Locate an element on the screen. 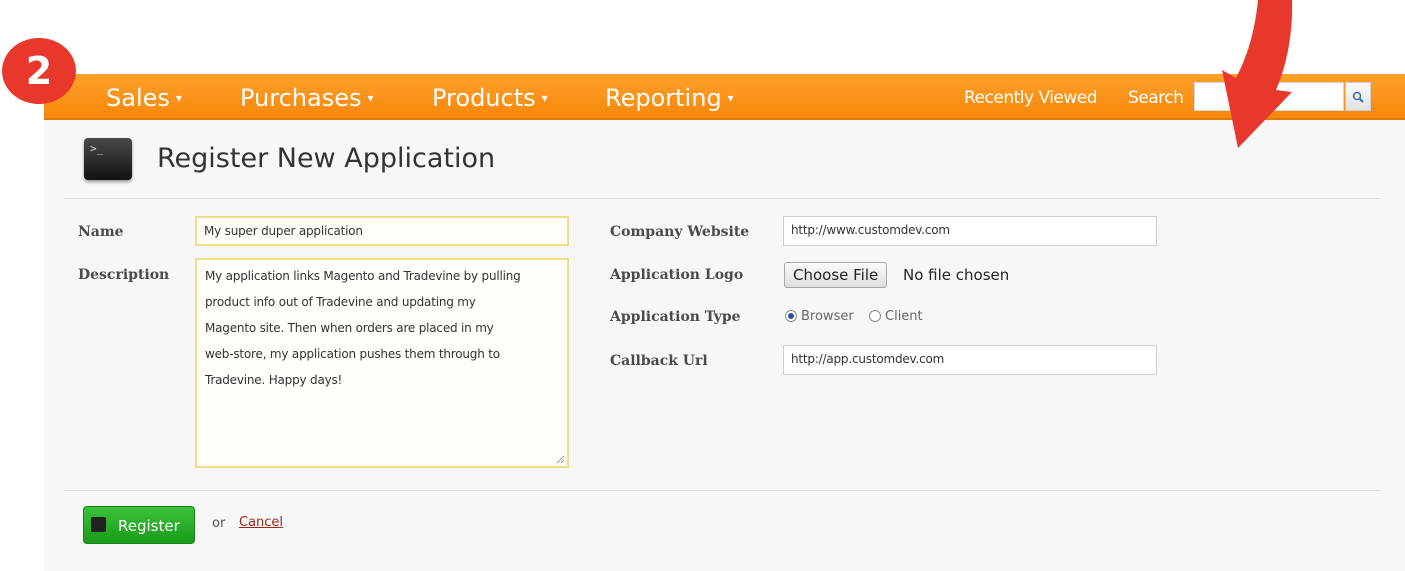  description-line: Tradevine. Happy days! is located at coordinates (274, 380).